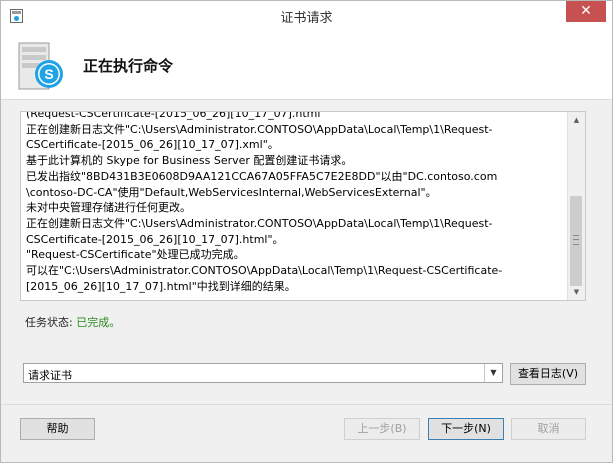  Describe the element at coordinates (382, 429) in the screenshot. I see `back-button: 上一步(B)` at that location.